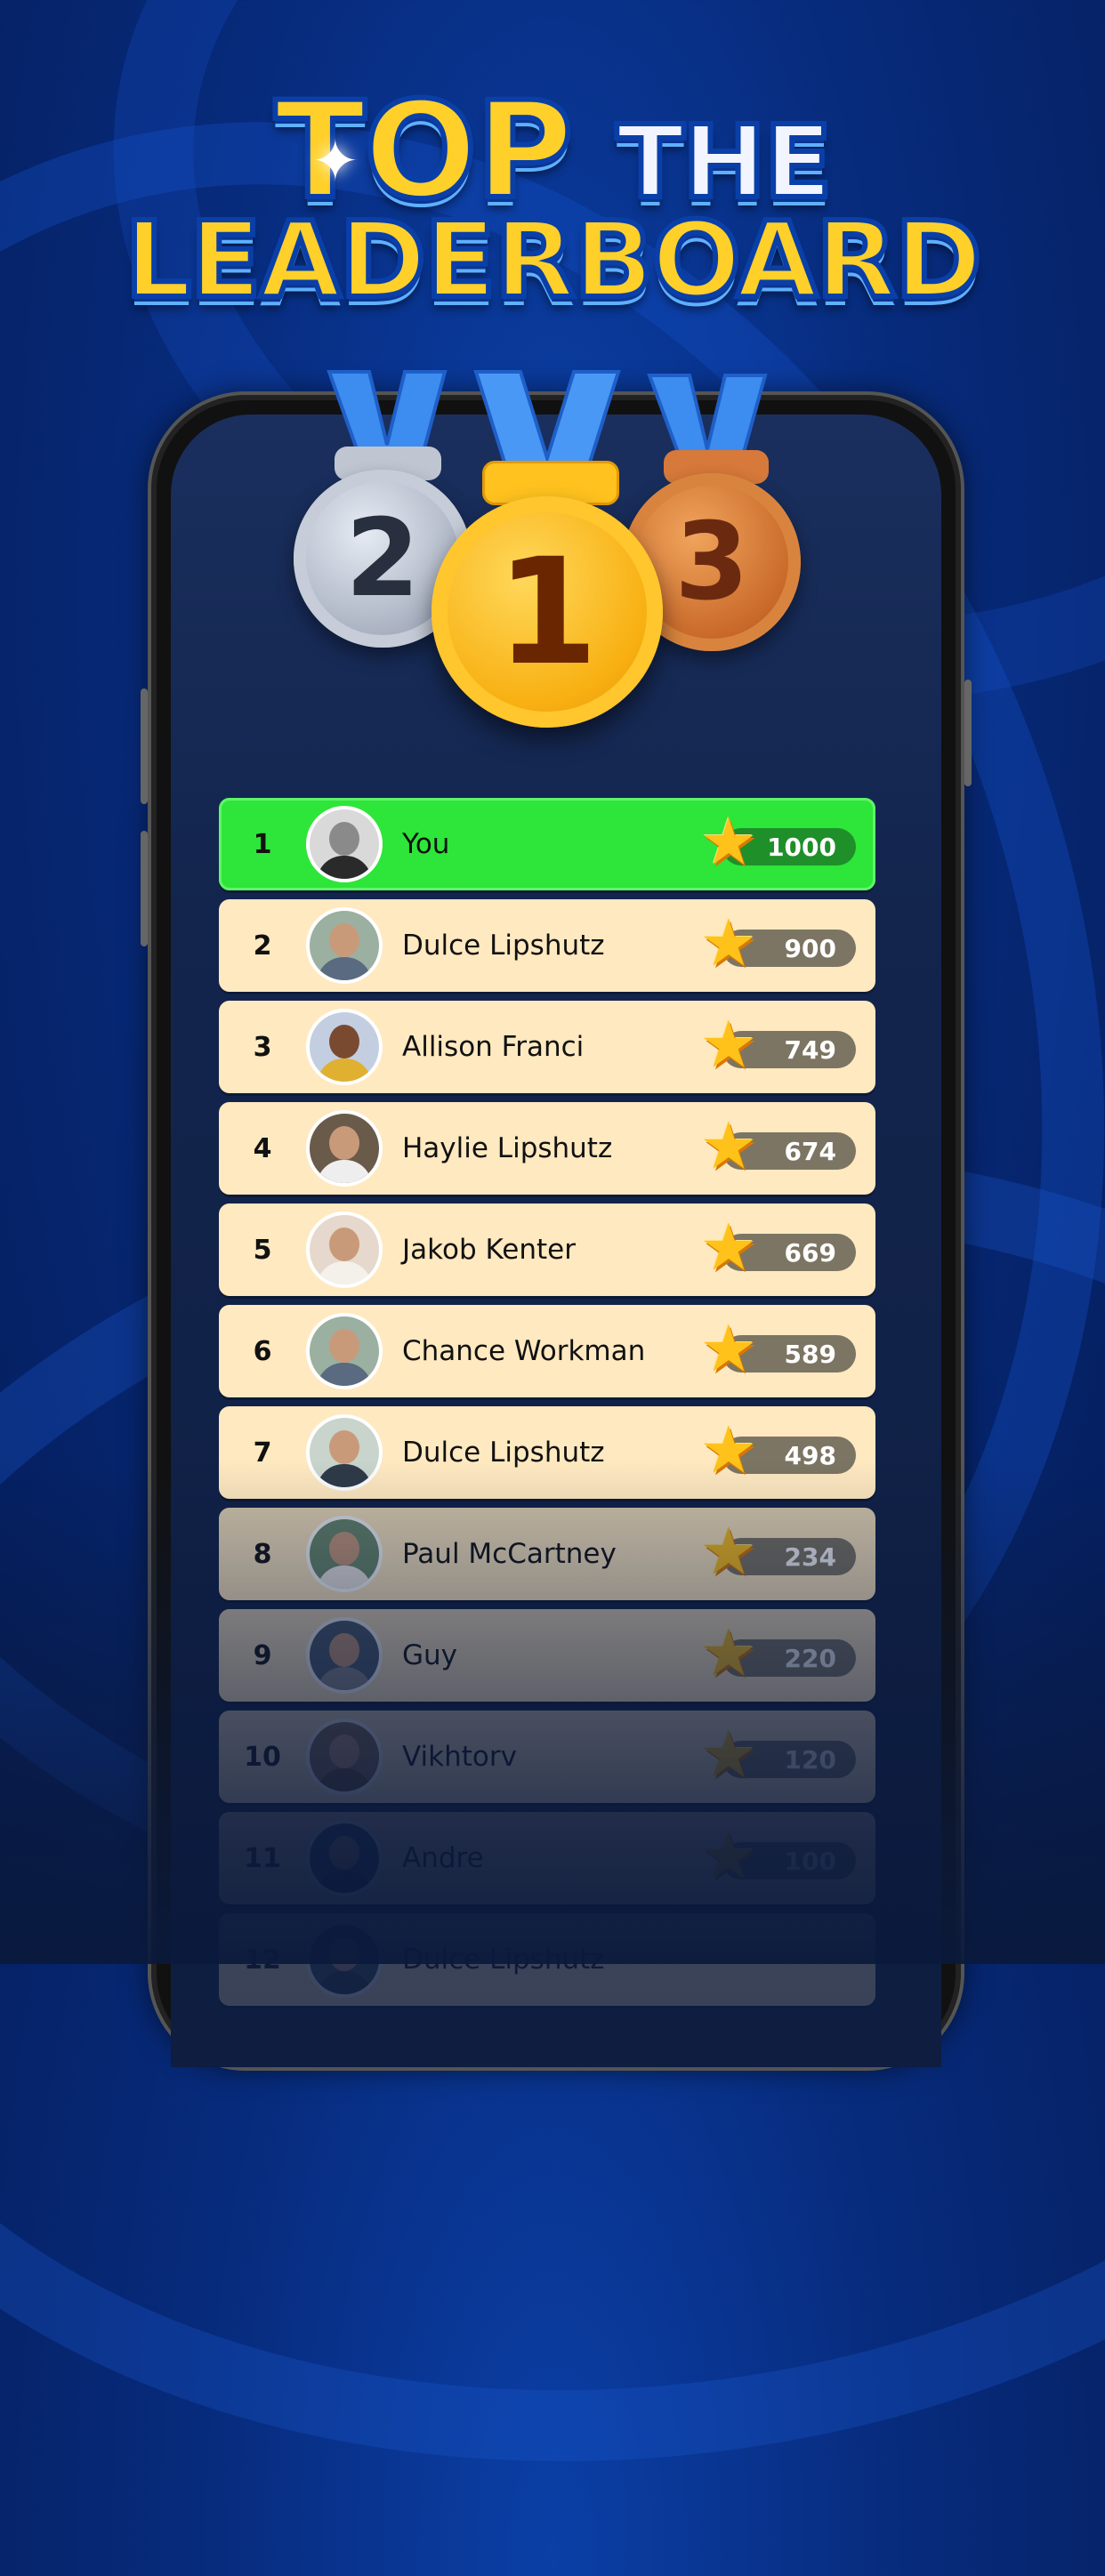 Image resolution: width=1105 pixels, height=2576 pixels. What do you see at coordinates (547, 1351) in the screenshot?
I see `leaderboard-row: 6 Chance Workman 589 ★` at bounding box center [547, 1351].